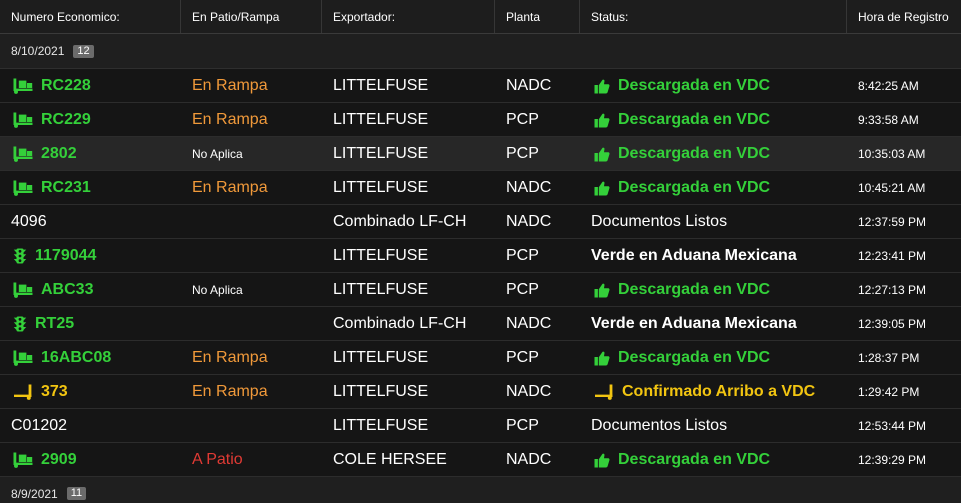 This screenshot has height=503, width=961. What do you see at coordinates (537, 16) in the screenshot?
I see `column-header-planta: Planta` at bounding box center [537, 16].